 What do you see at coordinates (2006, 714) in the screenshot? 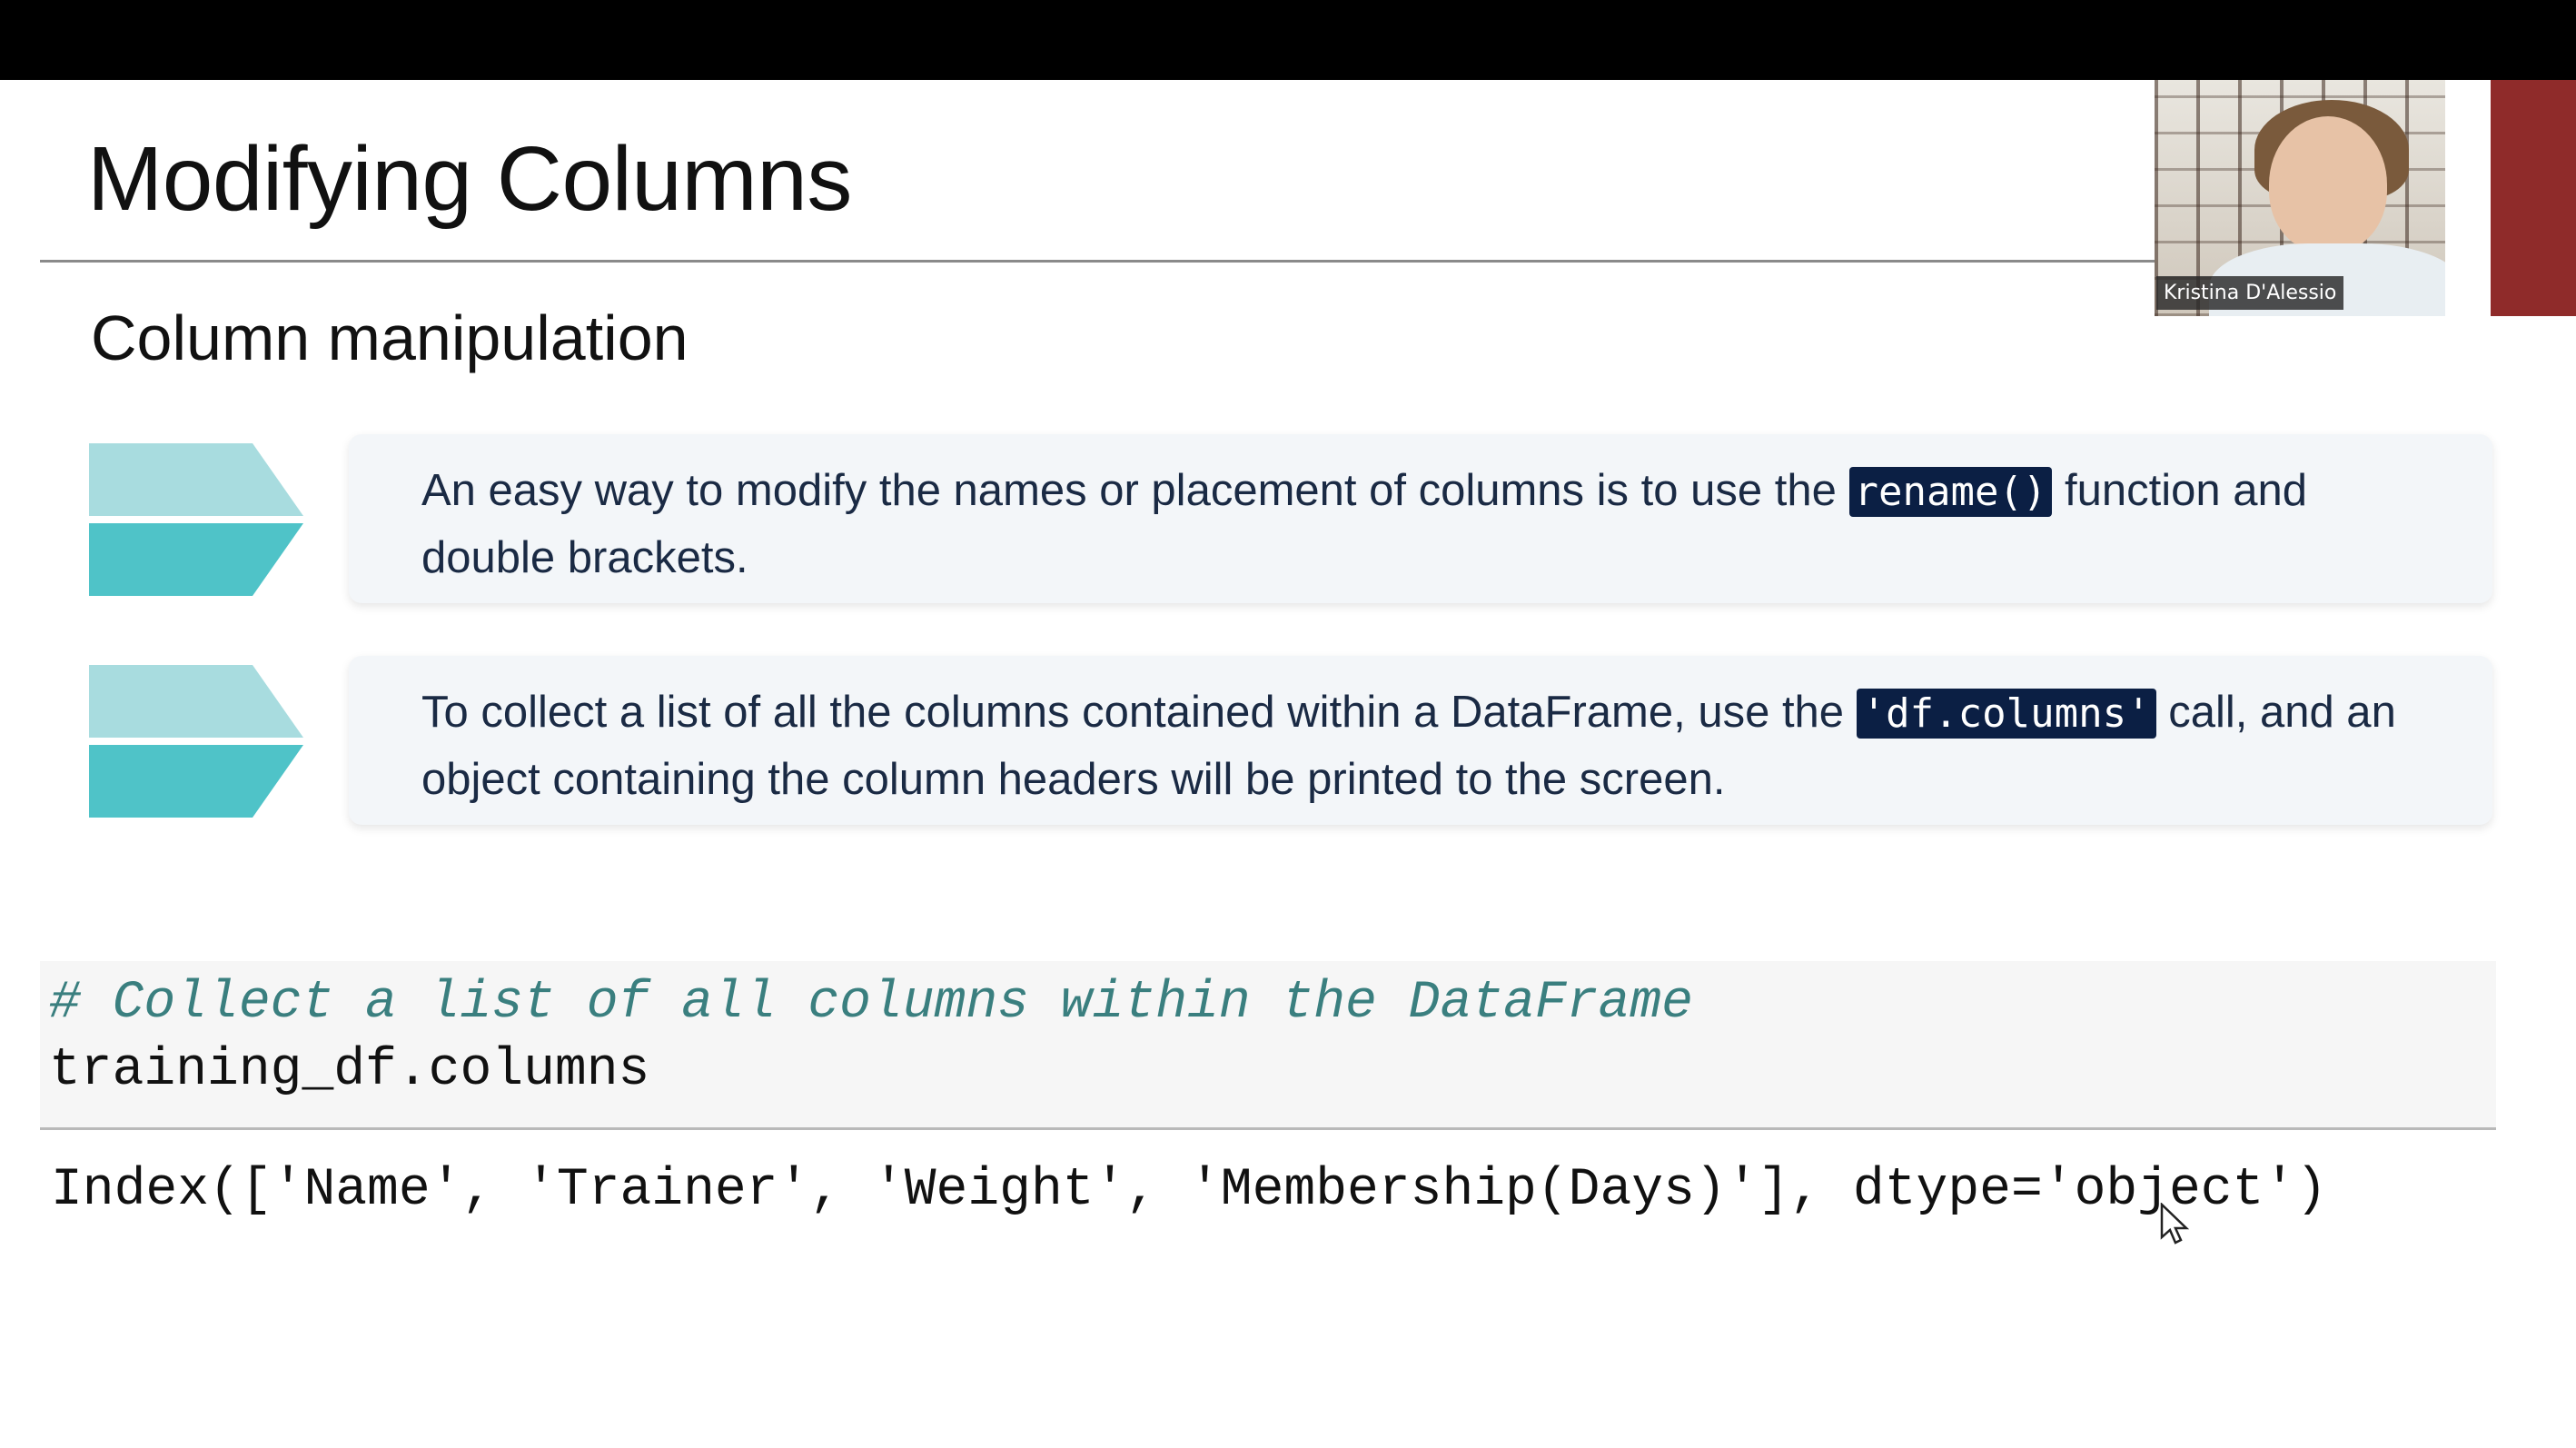
I see `code-snippet-df-columns: 'df.columns'` at bounding box center [2006, 714].